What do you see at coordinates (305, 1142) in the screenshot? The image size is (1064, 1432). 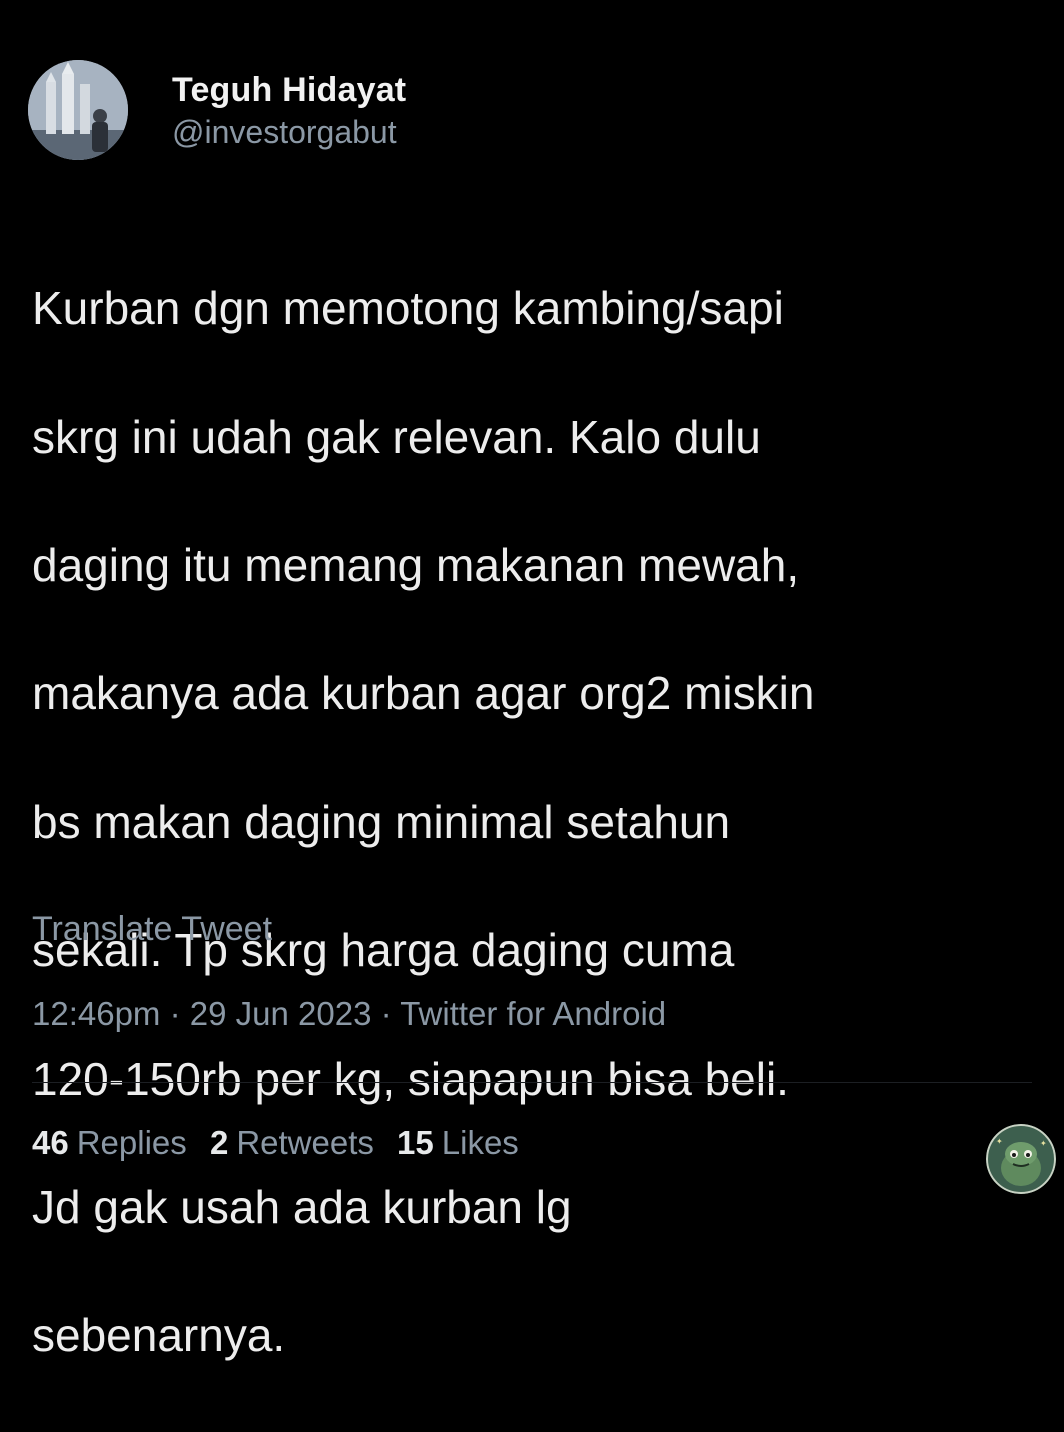 I see `retweets-label: Retweets` at bounding box center [305, 1142].